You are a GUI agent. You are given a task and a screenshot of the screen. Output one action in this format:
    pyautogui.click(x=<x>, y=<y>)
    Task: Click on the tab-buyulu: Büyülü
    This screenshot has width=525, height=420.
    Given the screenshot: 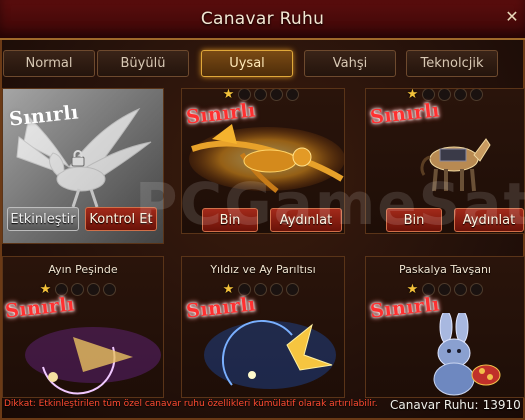 What is the action you would take?
    pyautogui.click(x=143, y=63)
    